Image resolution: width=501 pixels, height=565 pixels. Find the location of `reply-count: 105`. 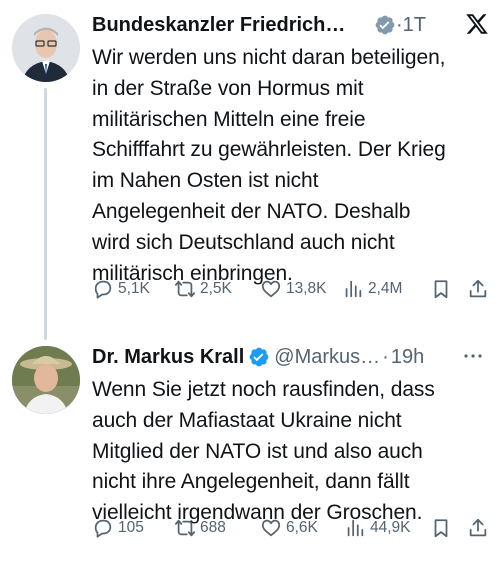

reply-count: 105 is located at coordinates (131, 527).